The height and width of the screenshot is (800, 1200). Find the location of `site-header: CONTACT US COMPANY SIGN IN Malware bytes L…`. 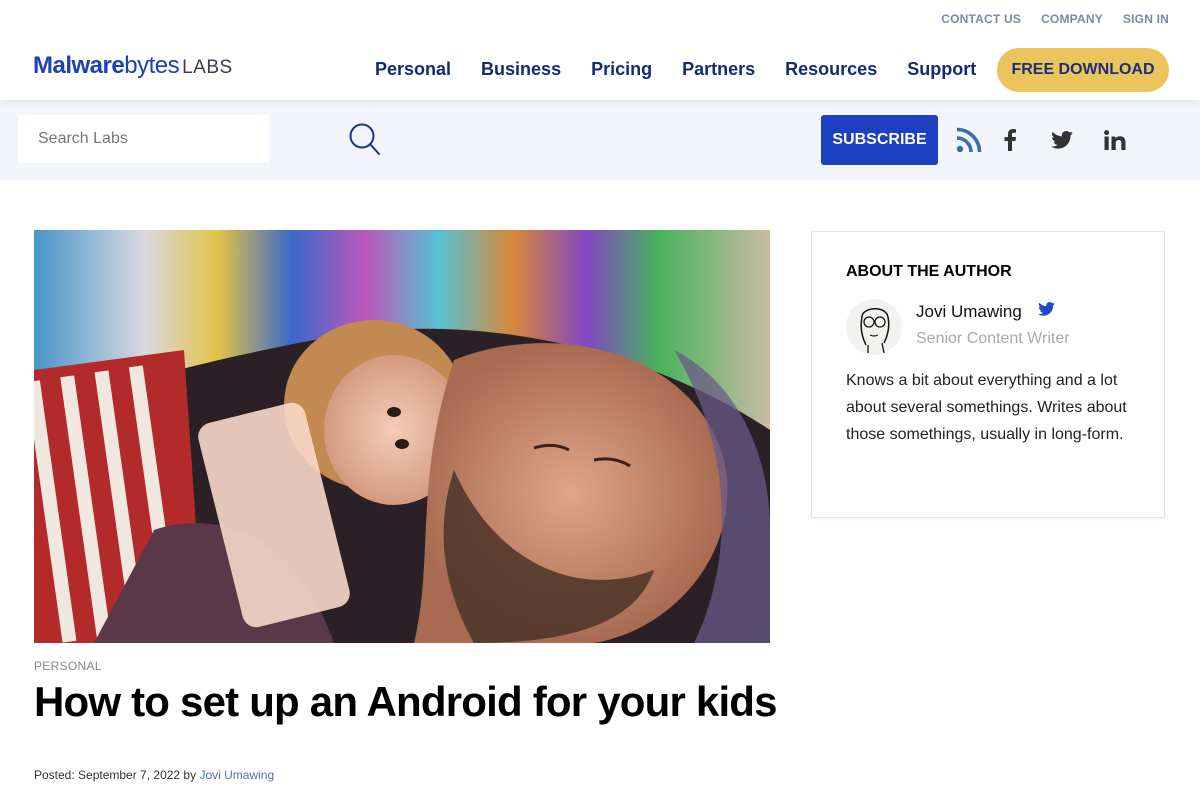

site-header: CONTACT US COMPANY SIGN IN Malware bytes L… is located at coordinates (600, 50).